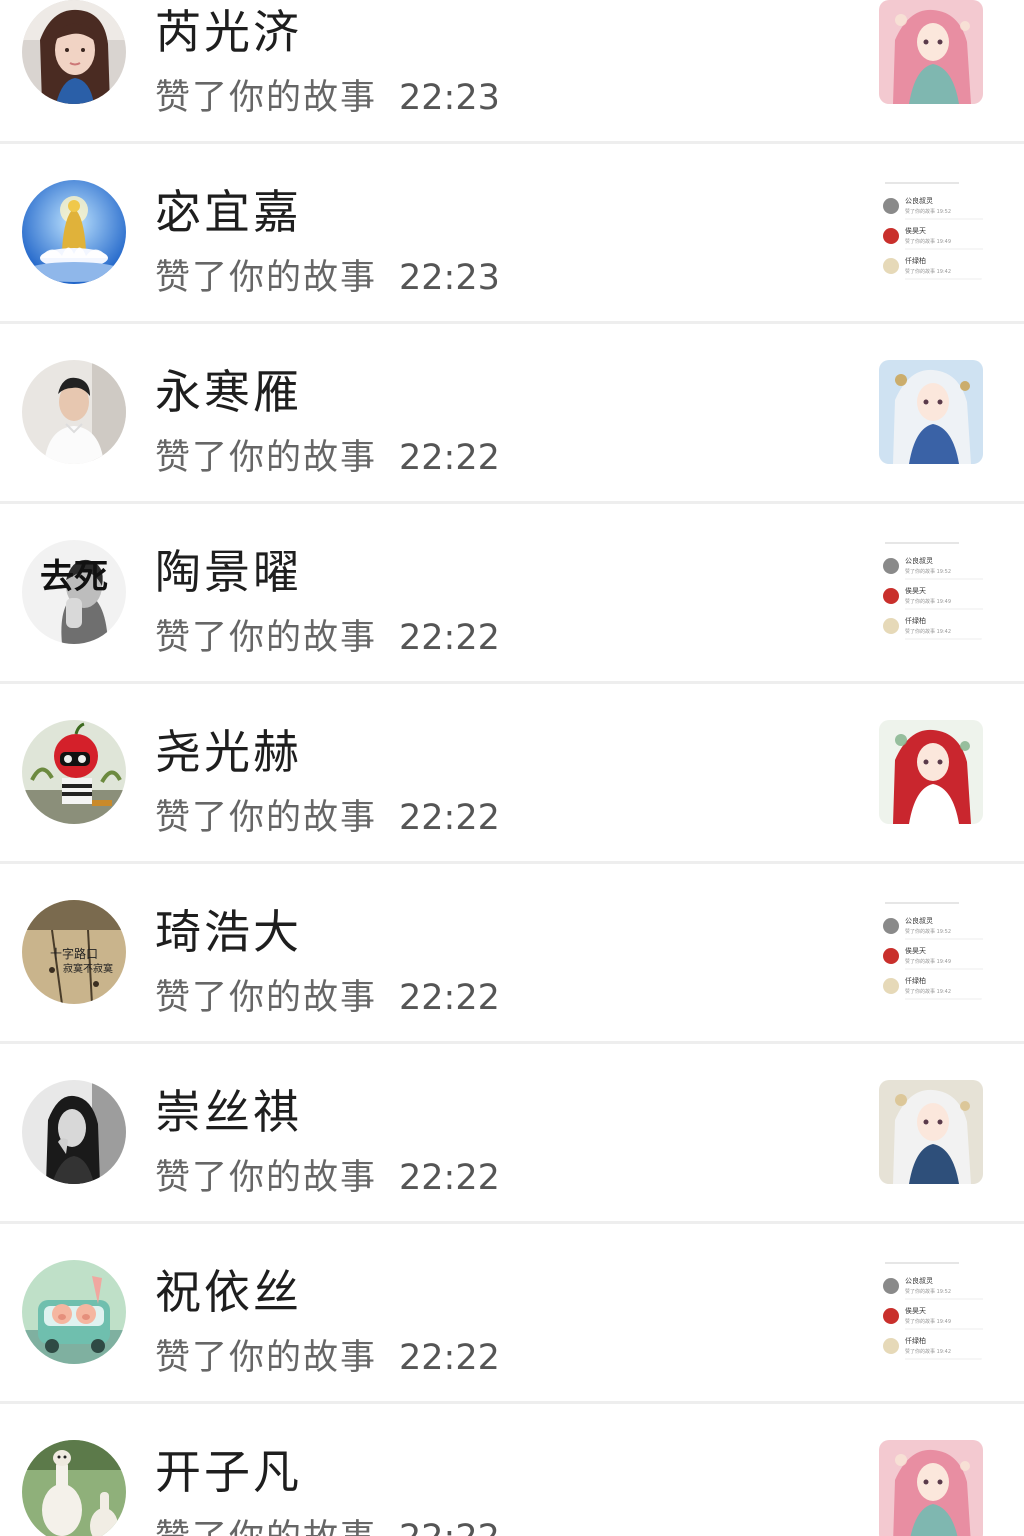  Describe the element at coordinates (512, 414) in the screenshot. I see `notification-row: 永寒雁赞了你的故事 22:22` at that location.